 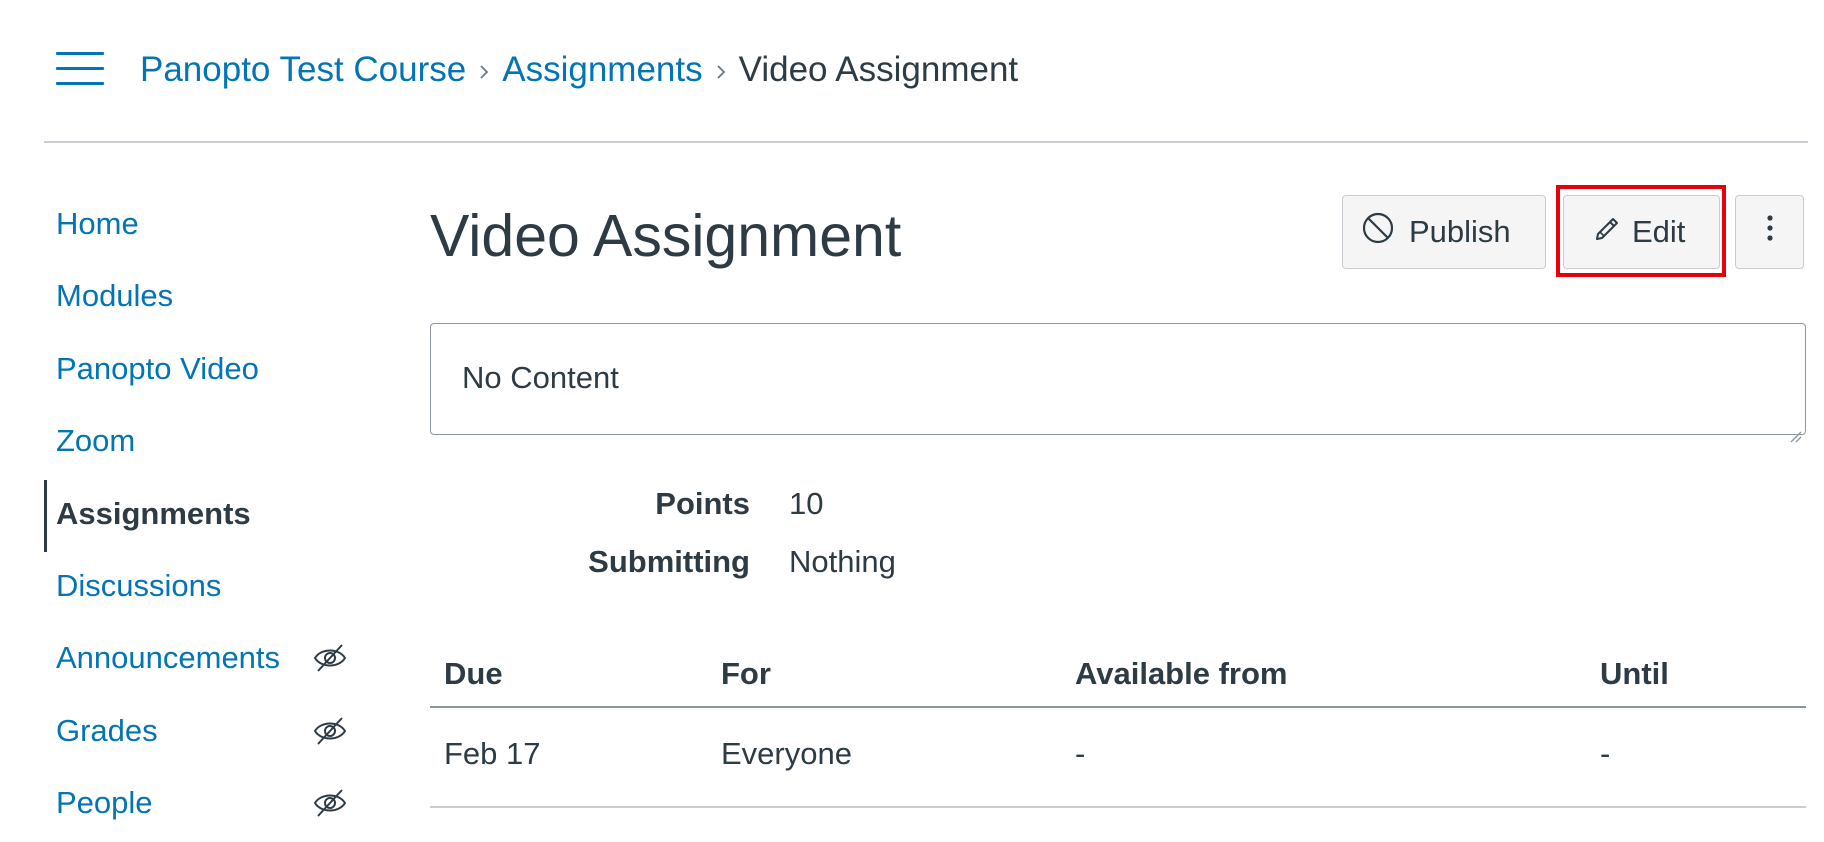 I want to click on vertical-ellipsis-icon, so click(x=1770, y=232).